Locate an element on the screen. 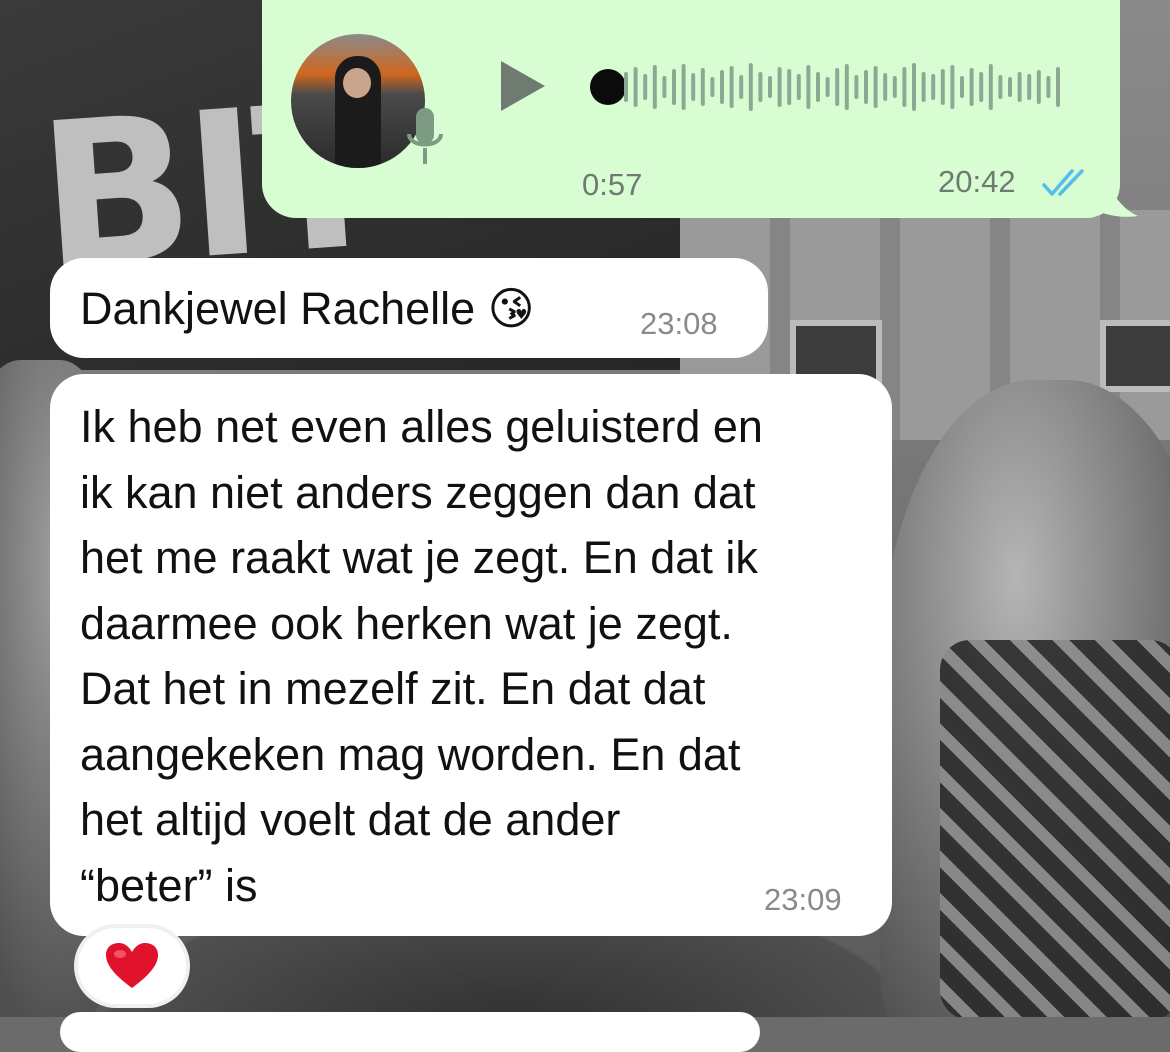 The width and height of the screenshot is (1170, 1052). message-line: ik kan niet anders zeggen dan dat is located at coordinates (418, 492).